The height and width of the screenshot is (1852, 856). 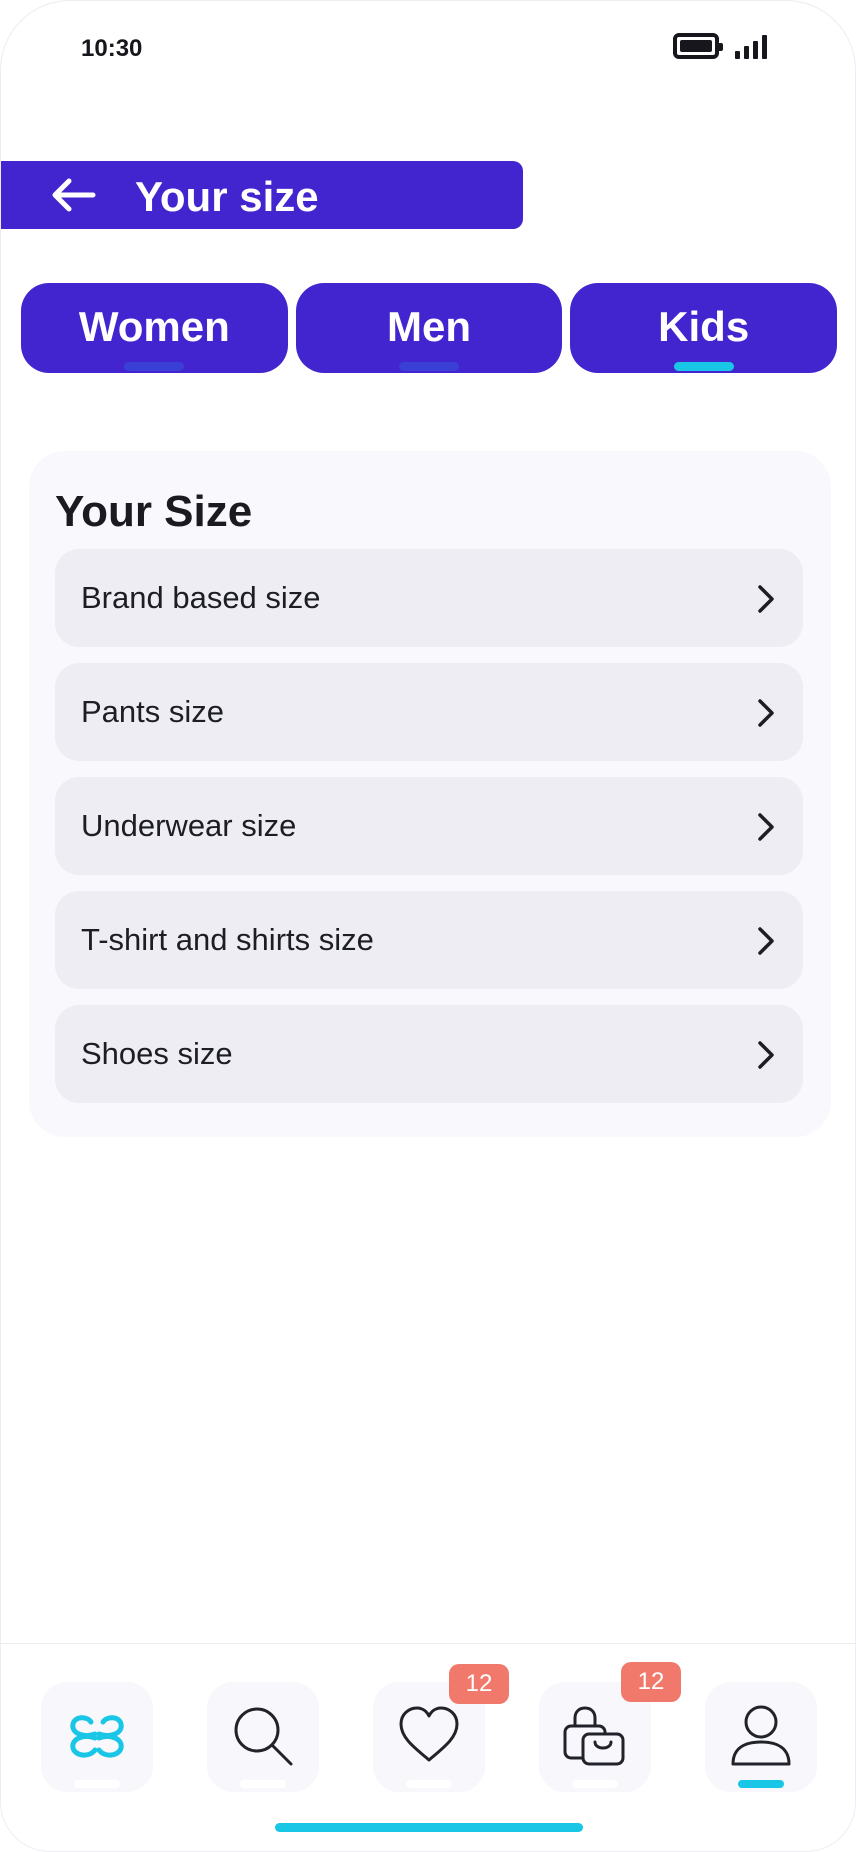 I want to click on heart-icon, so click(x=429, y=1734).